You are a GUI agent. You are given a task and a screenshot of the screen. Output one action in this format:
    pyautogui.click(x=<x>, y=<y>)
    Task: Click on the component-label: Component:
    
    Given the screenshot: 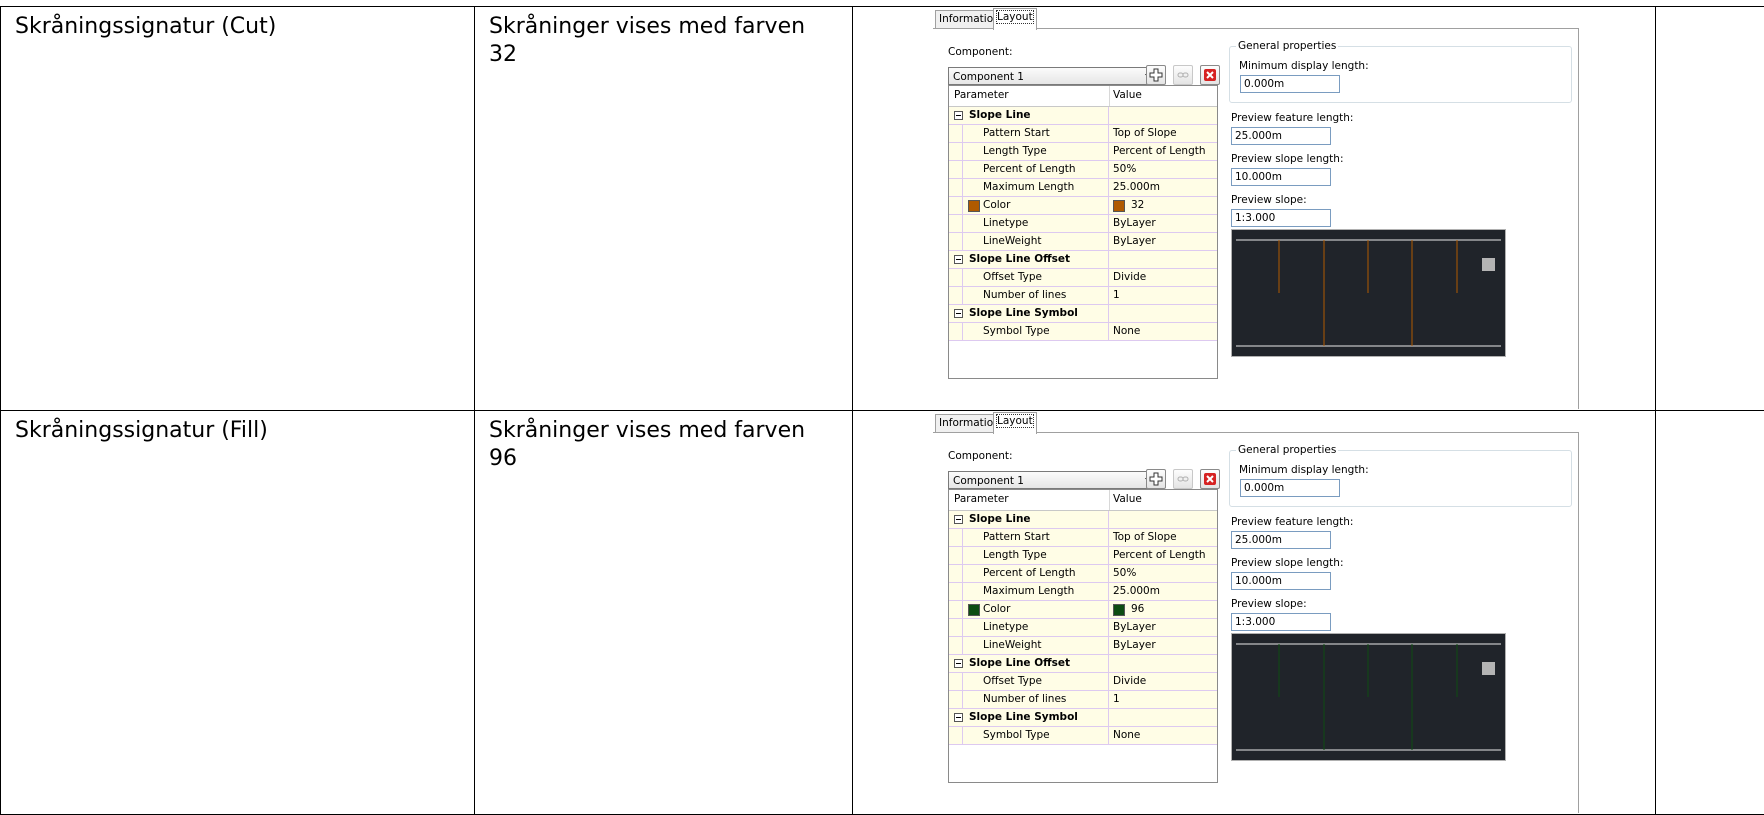 What is the action you would take?
    pyautogui.click(x=980, y=456)
    